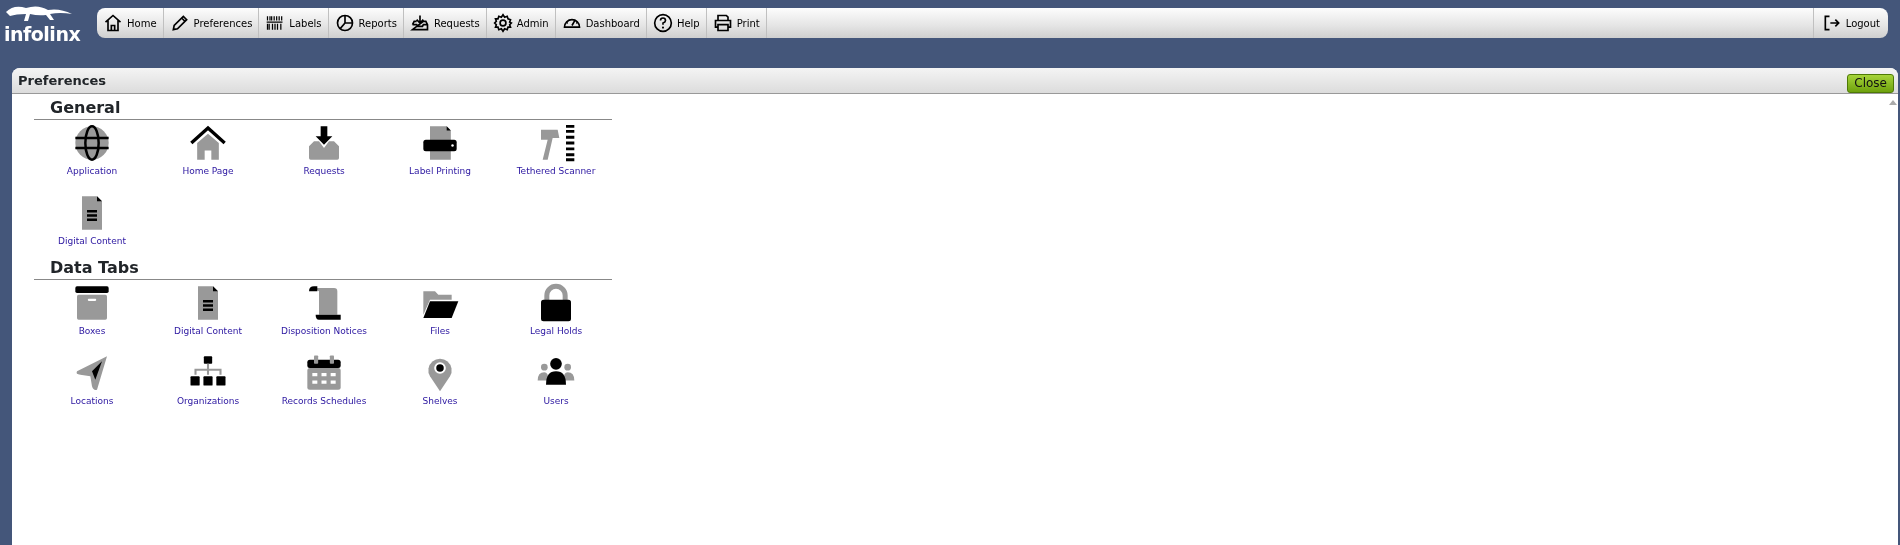 Image resolution: width=1900 pixels, height=545 pixels. I want to click on gear-icon, so click(502, 23).